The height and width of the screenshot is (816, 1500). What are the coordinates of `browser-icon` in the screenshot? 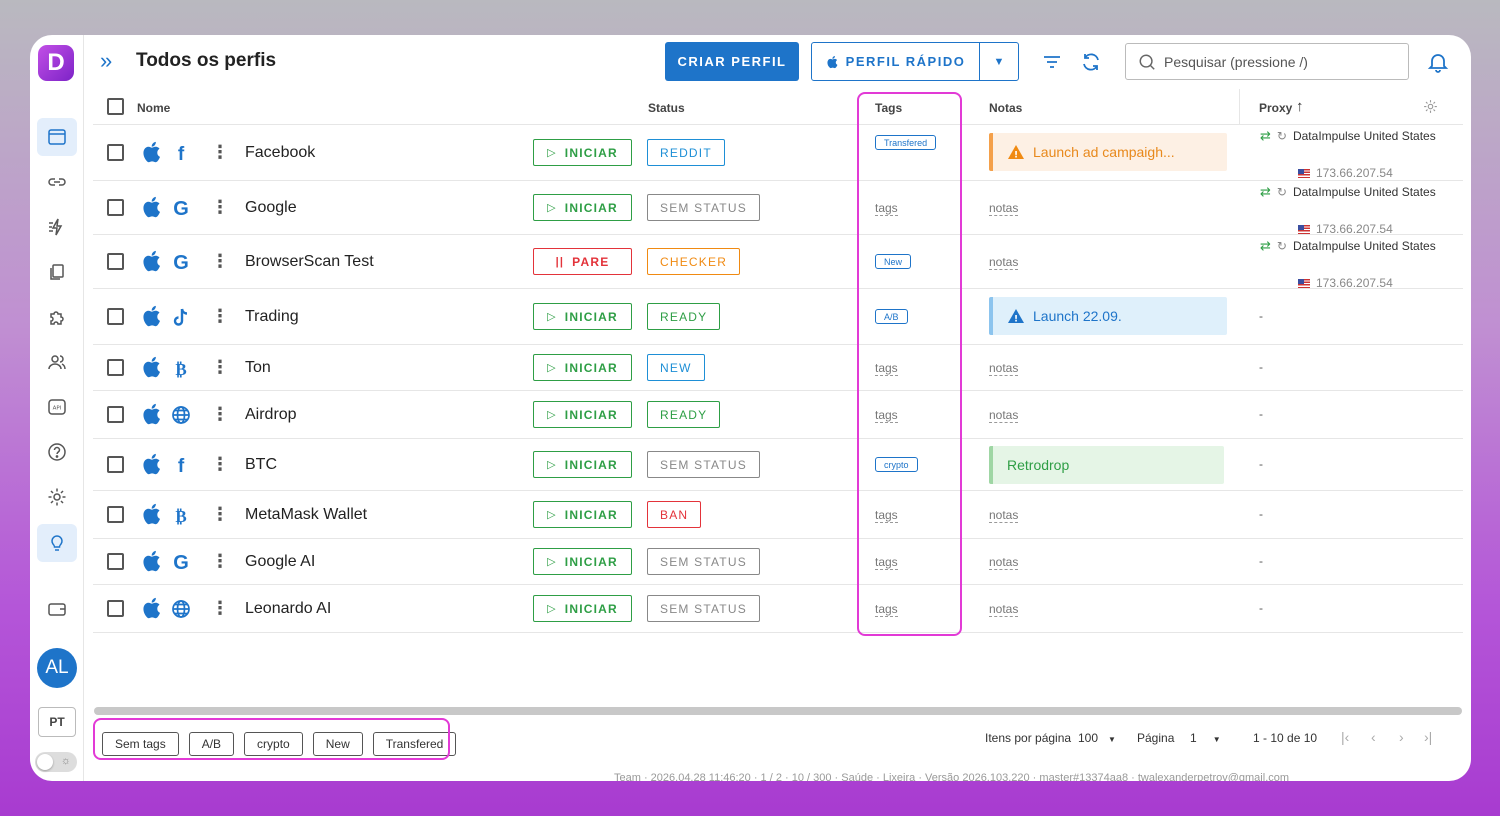 It's located at (57, 137).